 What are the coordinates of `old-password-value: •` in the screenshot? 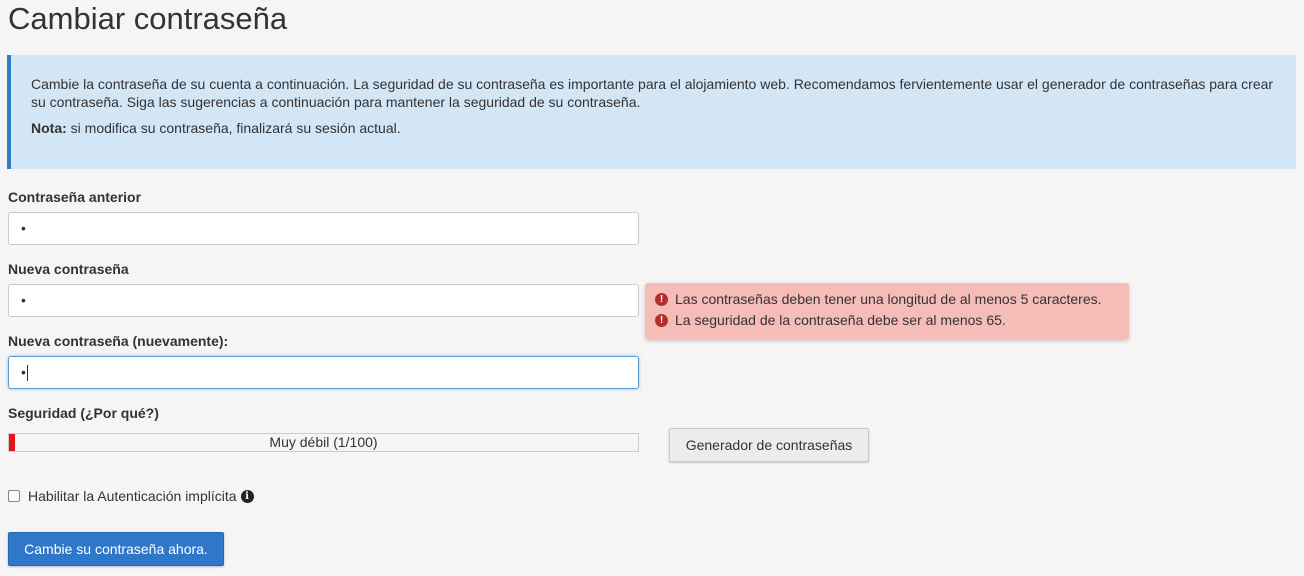 It's located at (23, 228).